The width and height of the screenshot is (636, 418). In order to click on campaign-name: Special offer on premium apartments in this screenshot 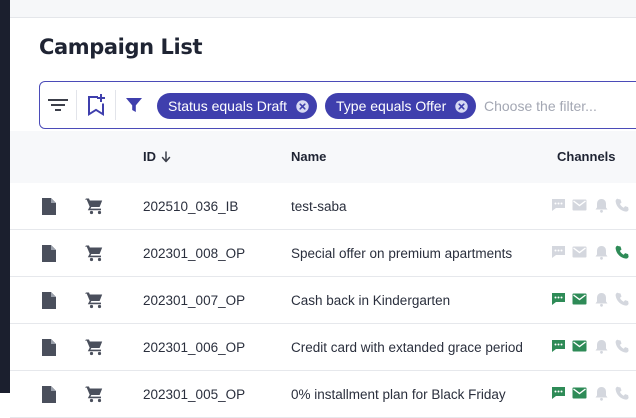, I will do `click(401, 253)`.